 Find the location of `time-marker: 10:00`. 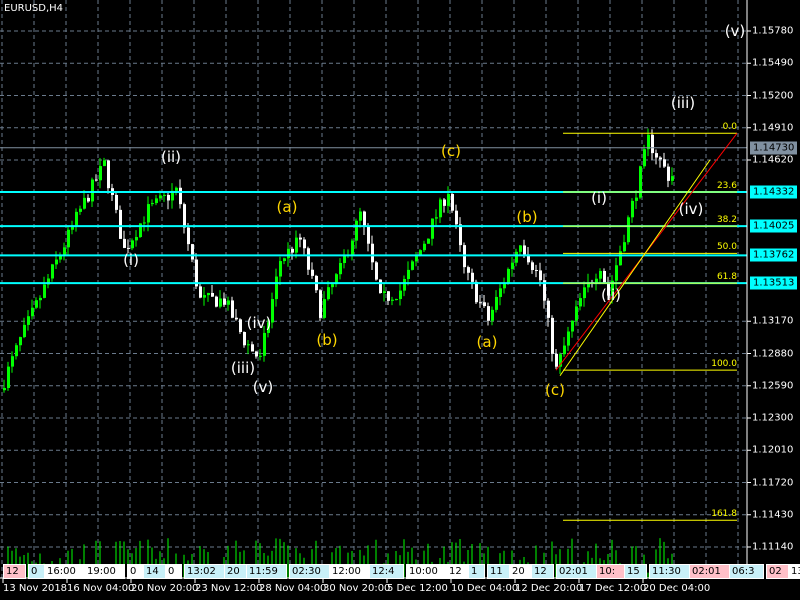

time-marker: 10:00 is located at coordinates (426, 571).